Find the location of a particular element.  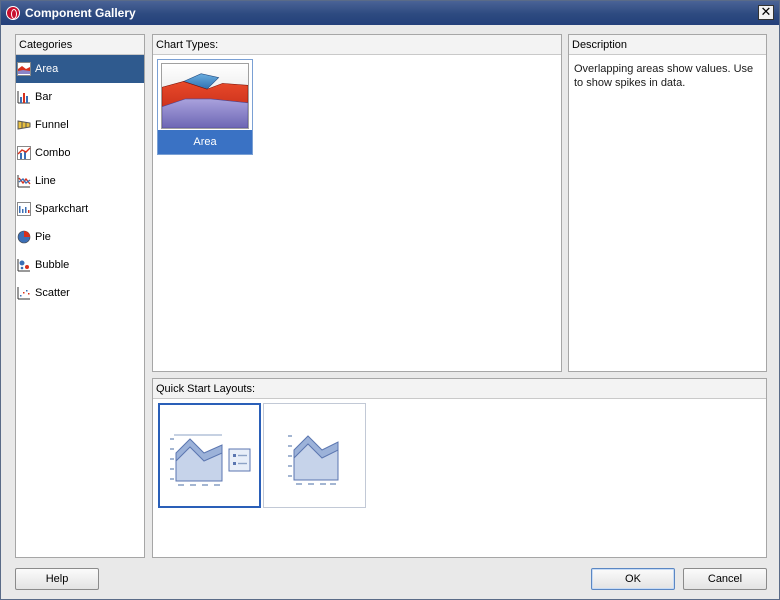

category-item-area: Area is located at coordinates (80, 69).